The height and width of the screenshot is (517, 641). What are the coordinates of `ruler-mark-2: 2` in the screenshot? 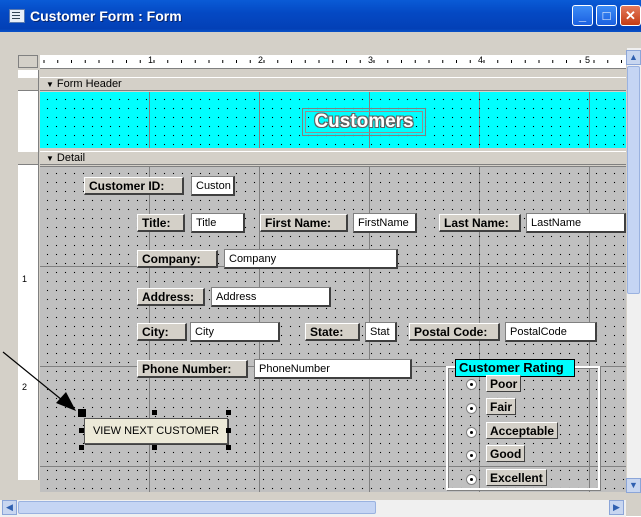 It's located at (261, 60).